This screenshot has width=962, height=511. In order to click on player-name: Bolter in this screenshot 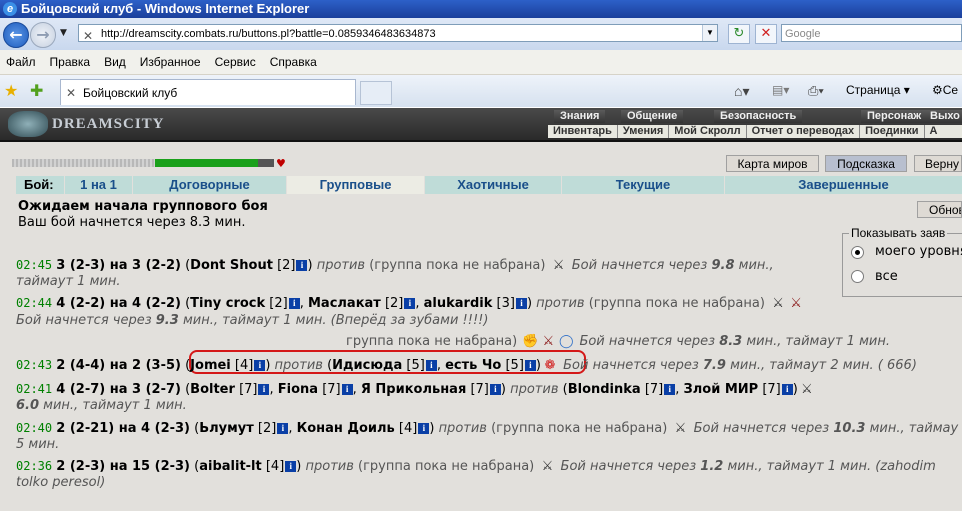, I will do `click(212, 389)`.